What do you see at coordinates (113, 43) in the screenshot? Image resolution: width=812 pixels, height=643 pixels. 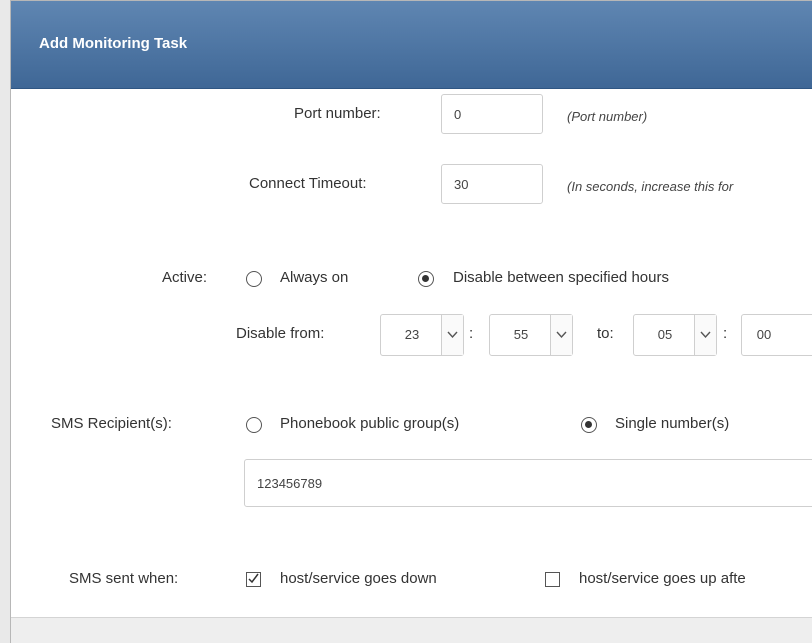 I see `dialog-title: Add Monitoring Task` at bounding box center [113, 43].